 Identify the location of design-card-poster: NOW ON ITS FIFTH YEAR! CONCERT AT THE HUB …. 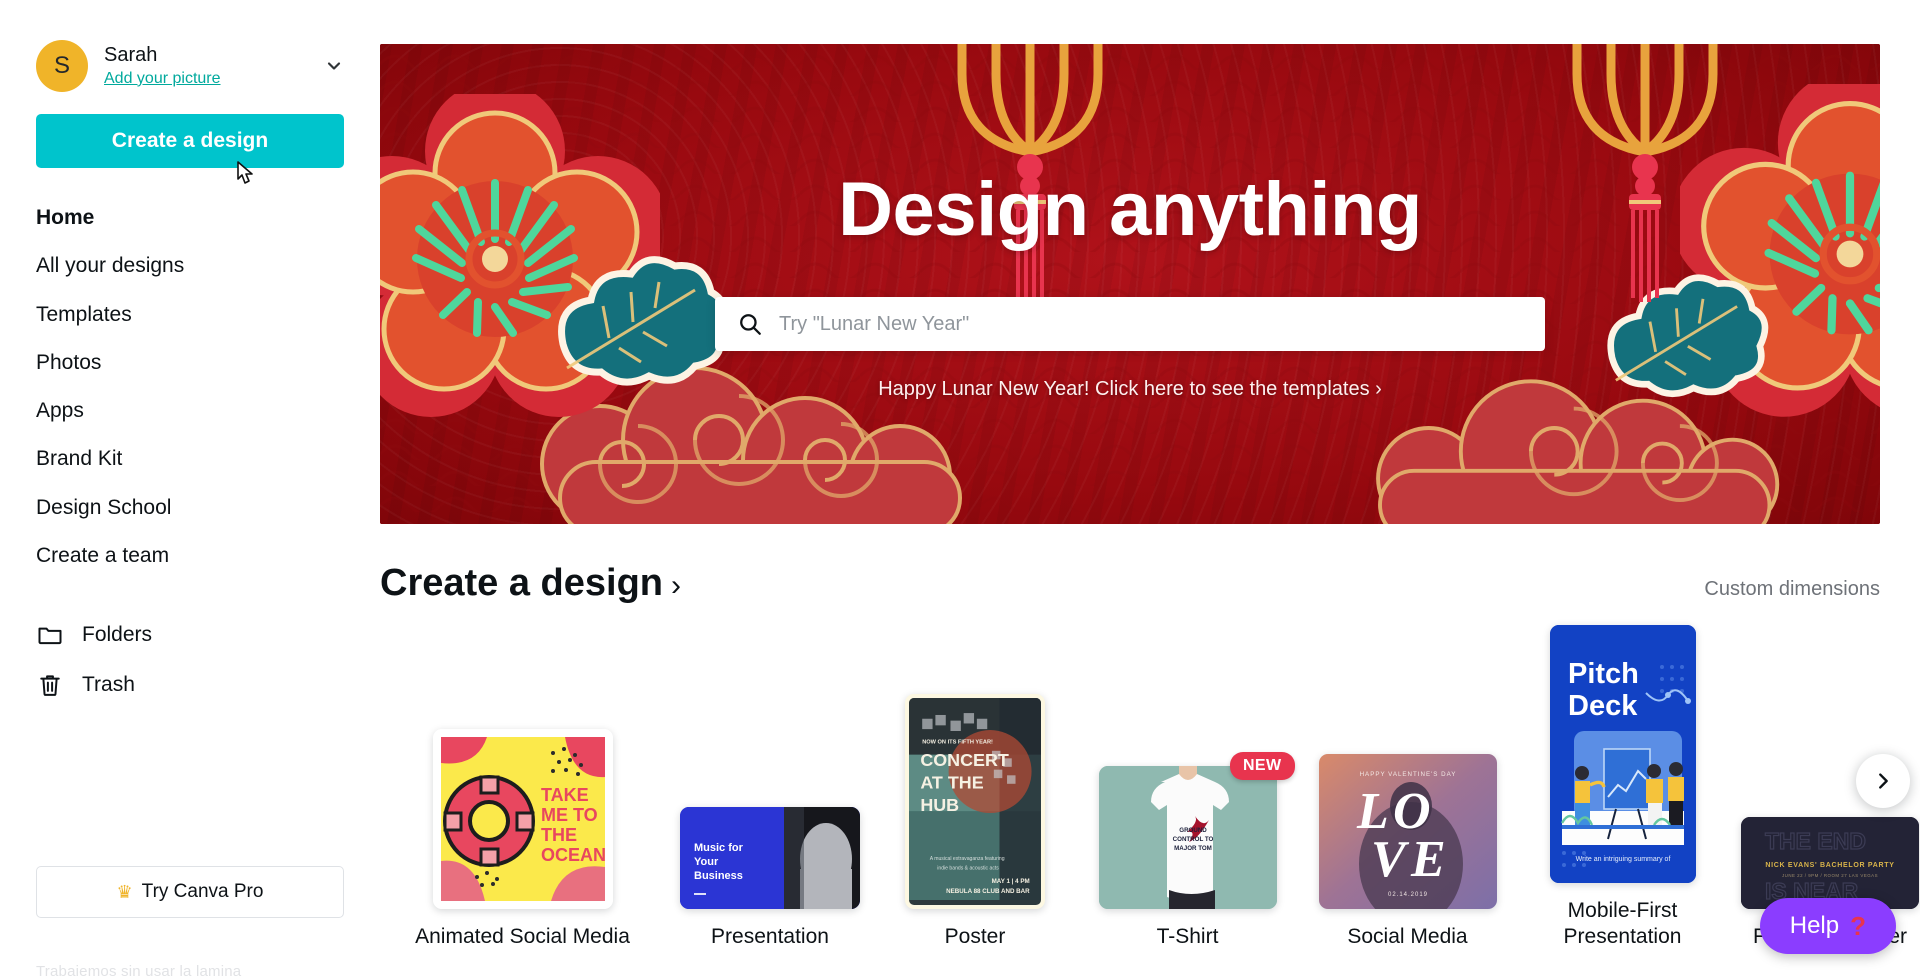
(975, 821).